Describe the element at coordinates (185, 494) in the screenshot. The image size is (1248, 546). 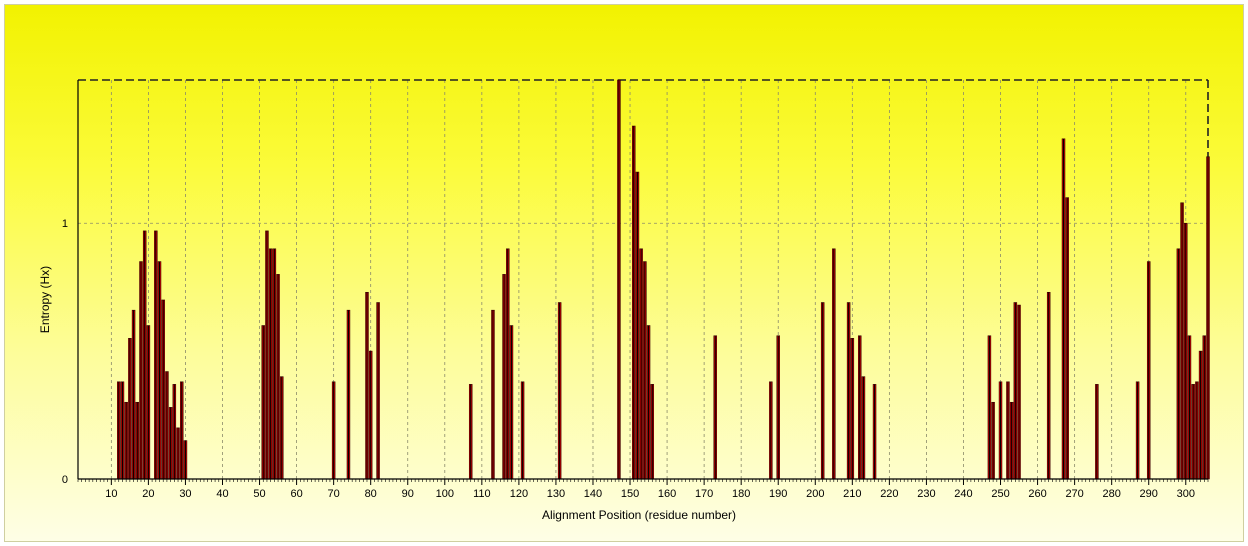
I see `x-tick-label: 30` at that location.